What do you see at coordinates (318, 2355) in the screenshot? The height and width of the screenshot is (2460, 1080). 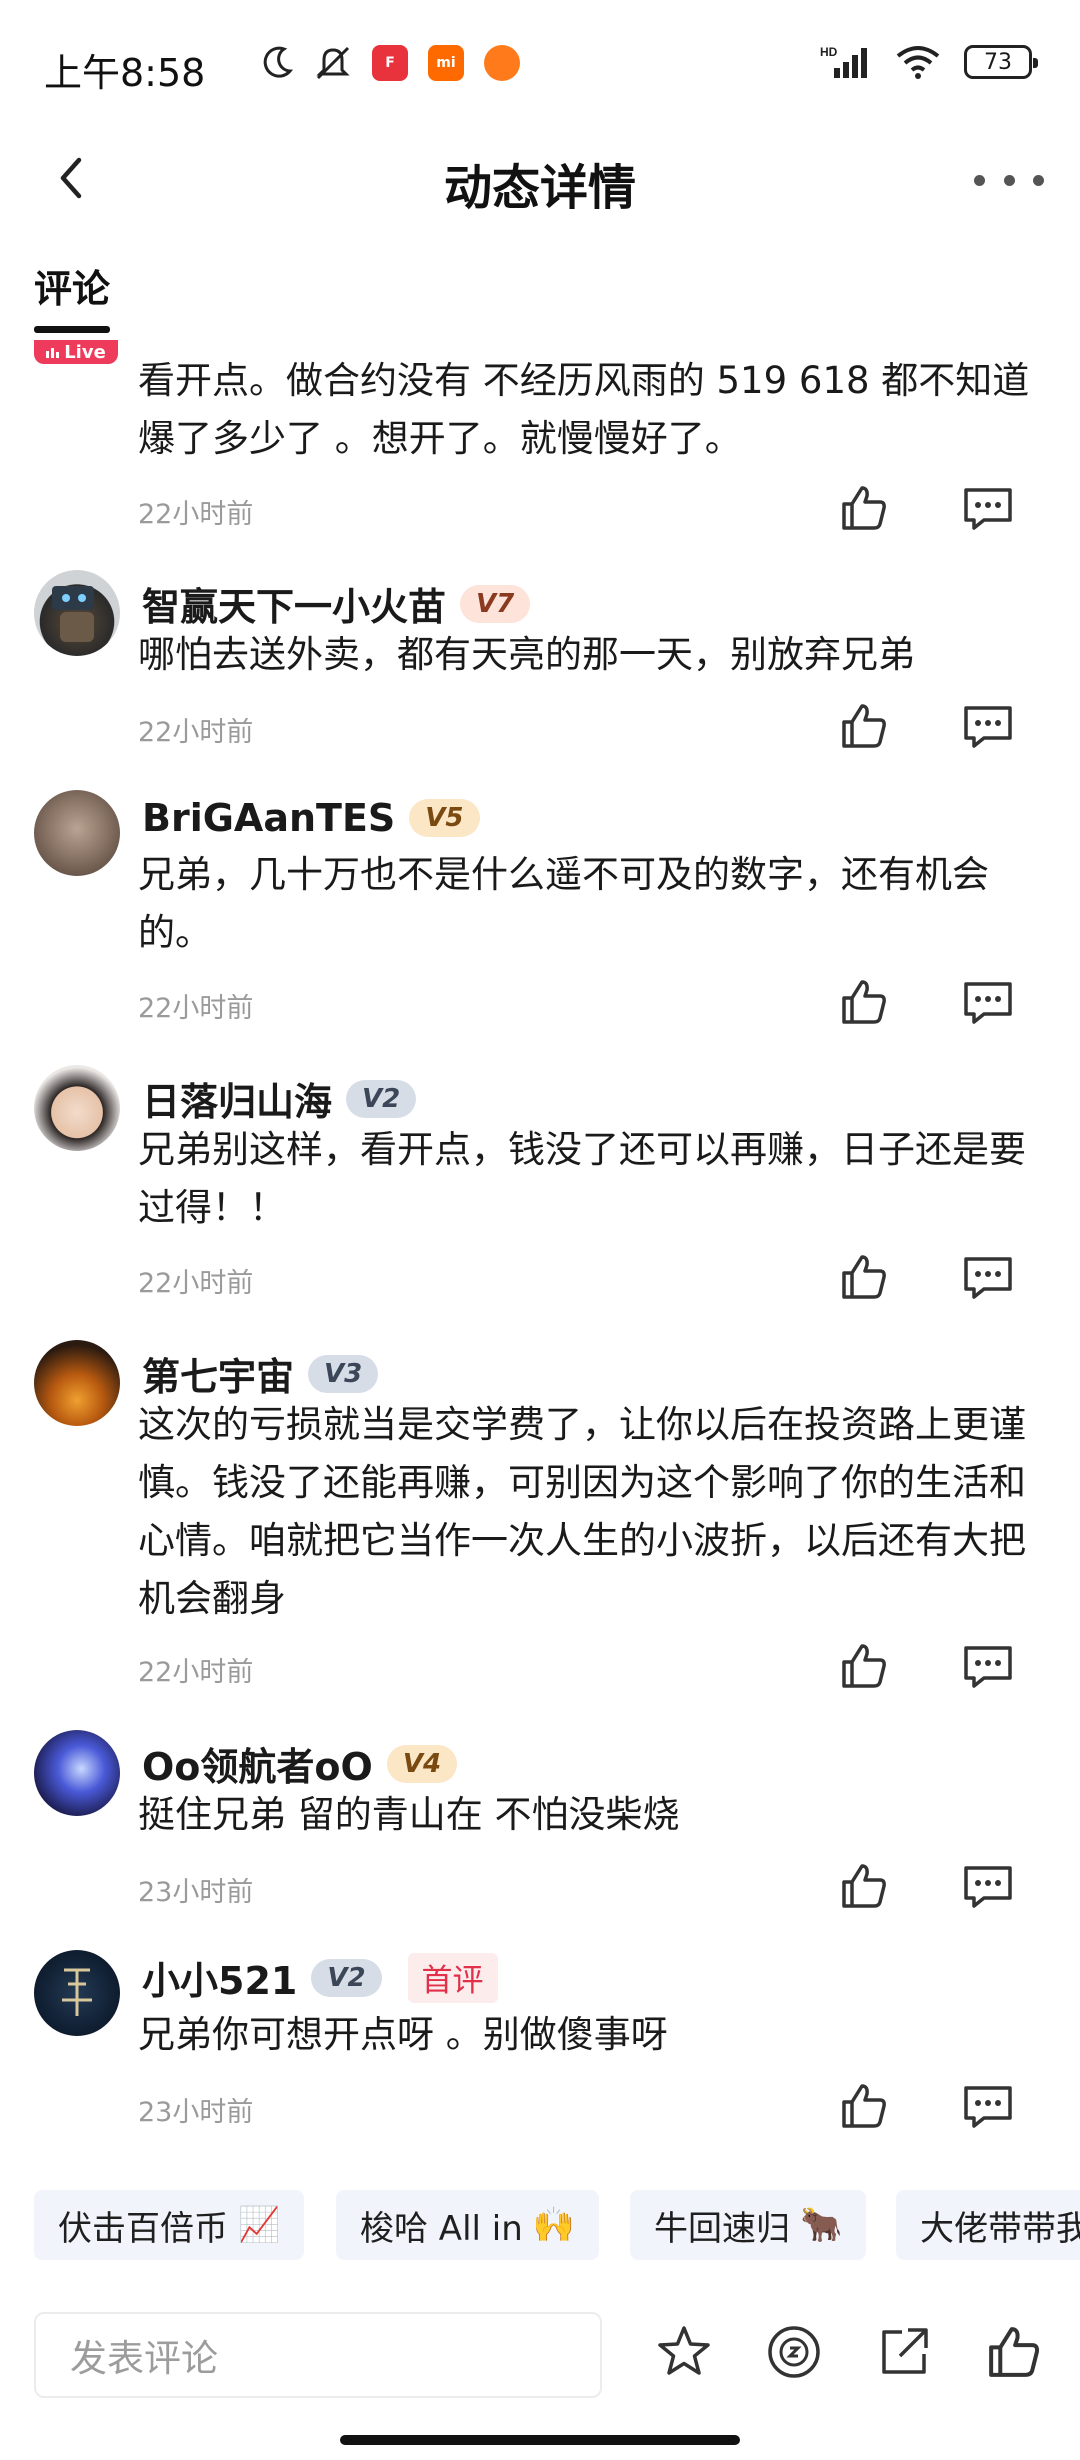 I see `comment-input: 发表评论` at bounding box center [318, 2355].